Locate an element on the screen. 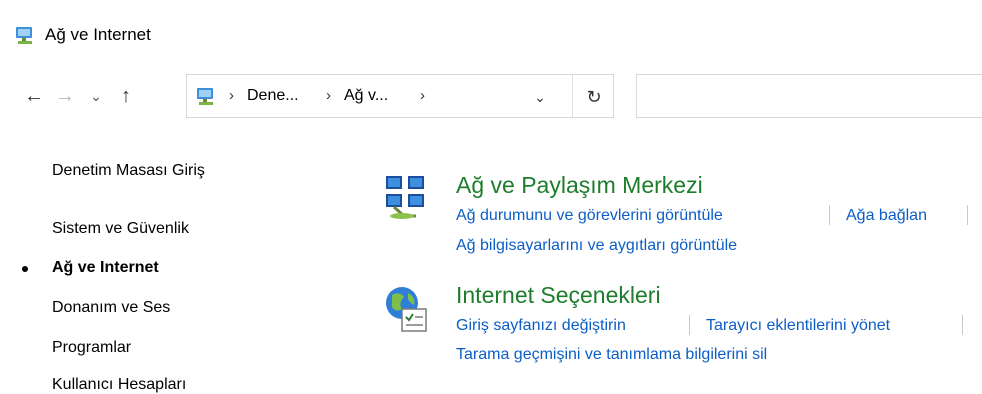 The image size is (982, 394). sidebar-item-hardware-sound: Donanım ve Ses is located at coordinates (111, 308).